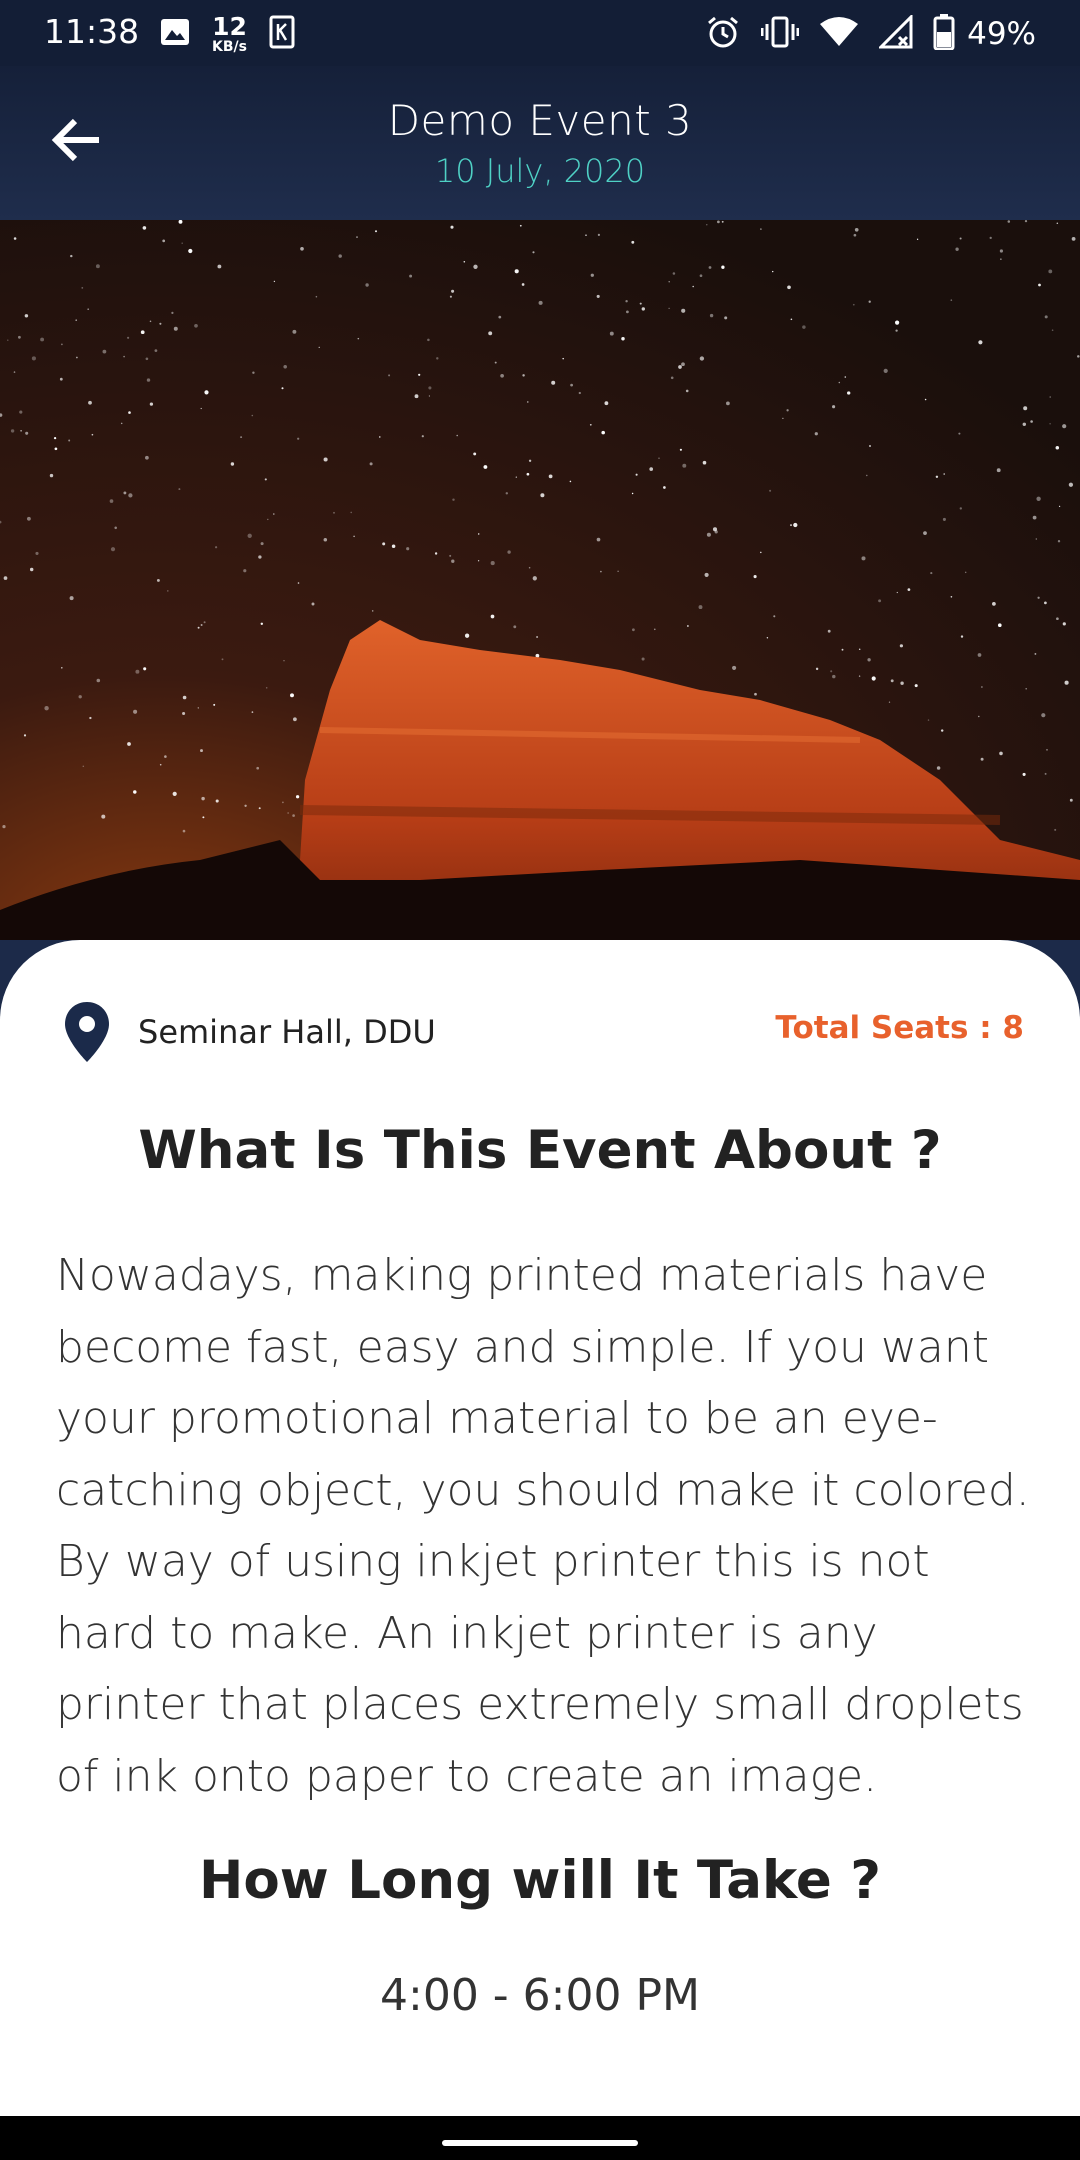 This screenshot has width=1080, height=2160. What do you see at coordinates (229, 26) in the screenshot?
I see `net-speed-value: 12` at bounding box center [229, 26].